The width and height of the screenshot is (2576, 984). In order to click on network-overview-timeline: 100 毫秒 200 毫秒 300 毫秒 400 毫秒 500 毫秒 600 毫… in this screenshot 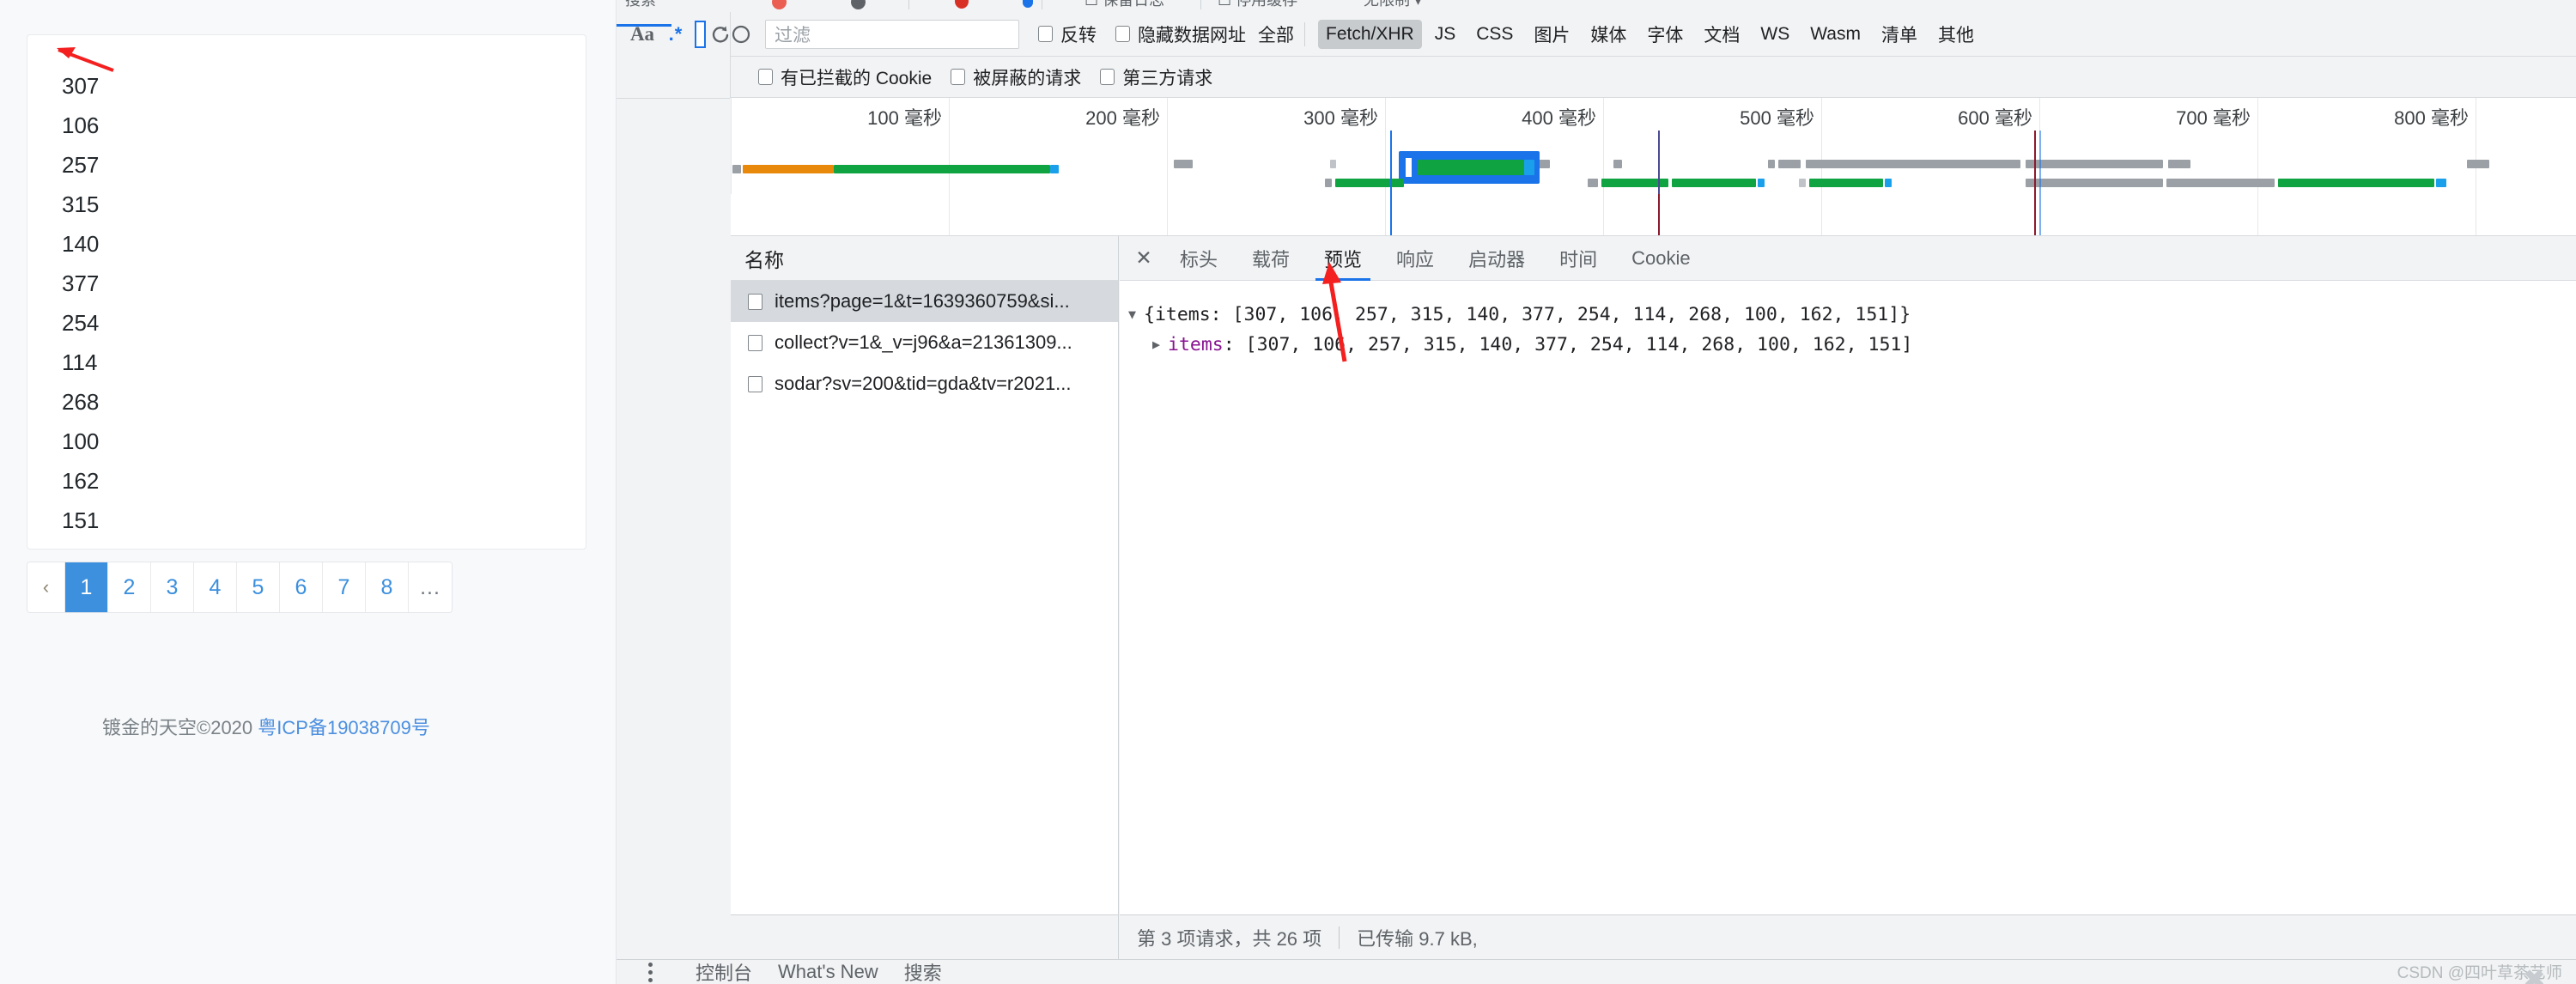, I will do `click(1653, 146)`.